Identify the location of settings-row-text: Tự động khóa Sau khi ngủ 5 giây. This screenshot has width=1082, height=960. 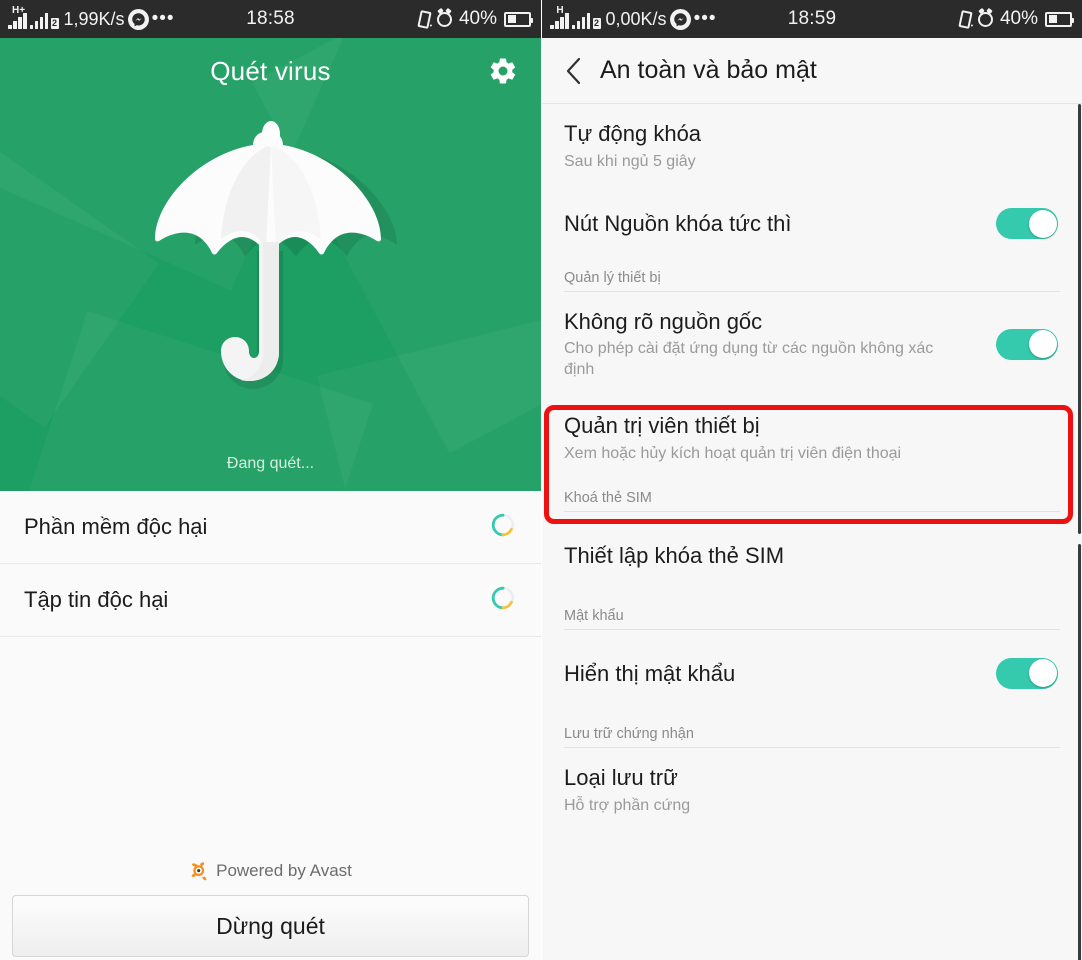
(811, 146).